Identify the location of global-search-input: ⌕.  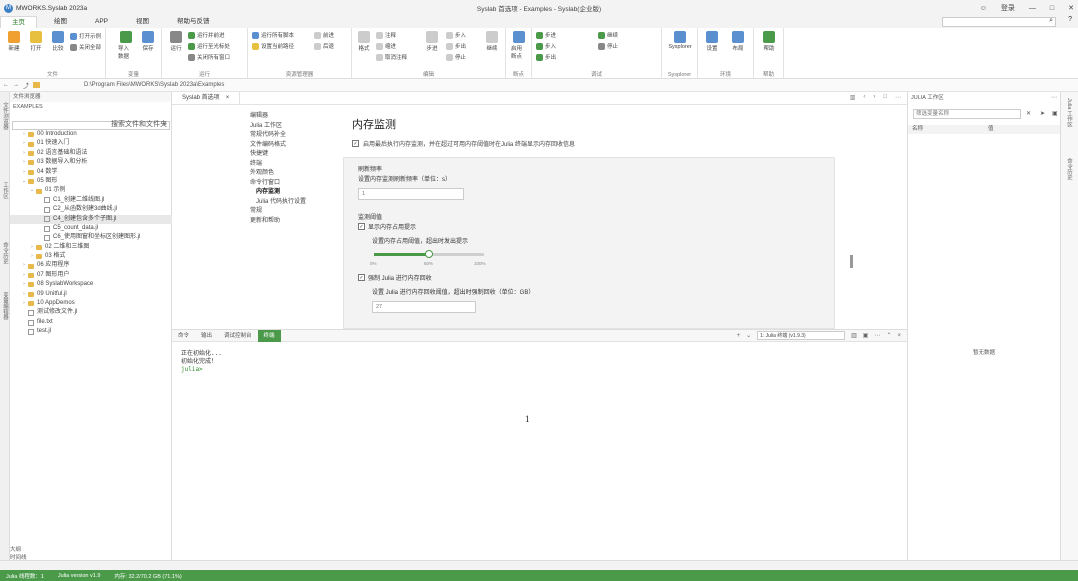
(999, 22).